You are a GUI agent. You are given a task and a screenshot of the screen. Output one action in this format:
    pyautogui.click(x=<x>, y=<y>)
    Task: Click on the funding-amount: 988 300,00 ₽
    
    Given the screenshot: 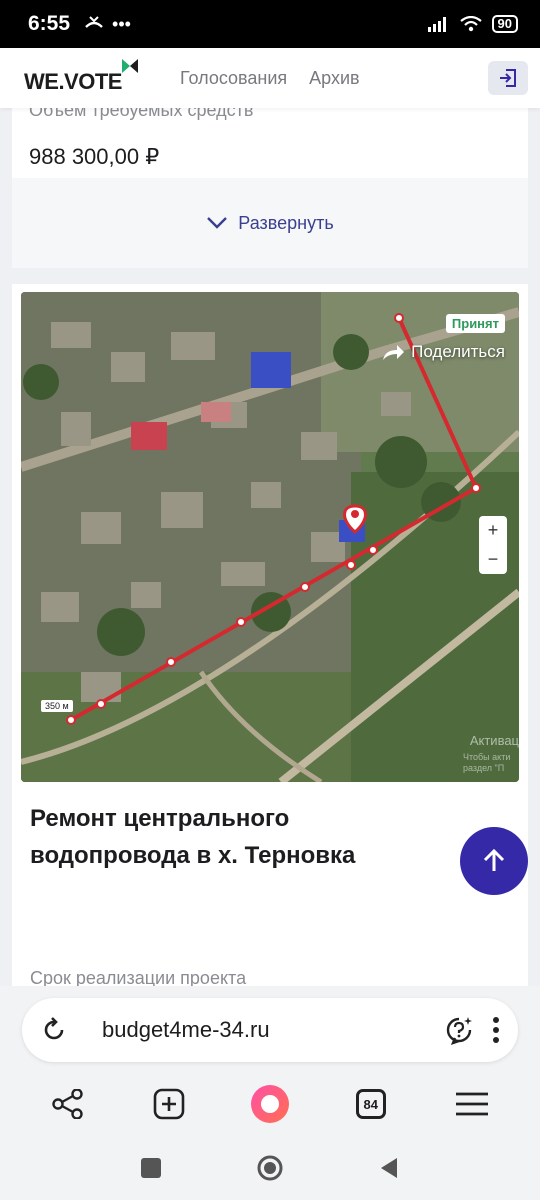 What is the action you would take?
    pyautogui.click(x=94, y=156)
    